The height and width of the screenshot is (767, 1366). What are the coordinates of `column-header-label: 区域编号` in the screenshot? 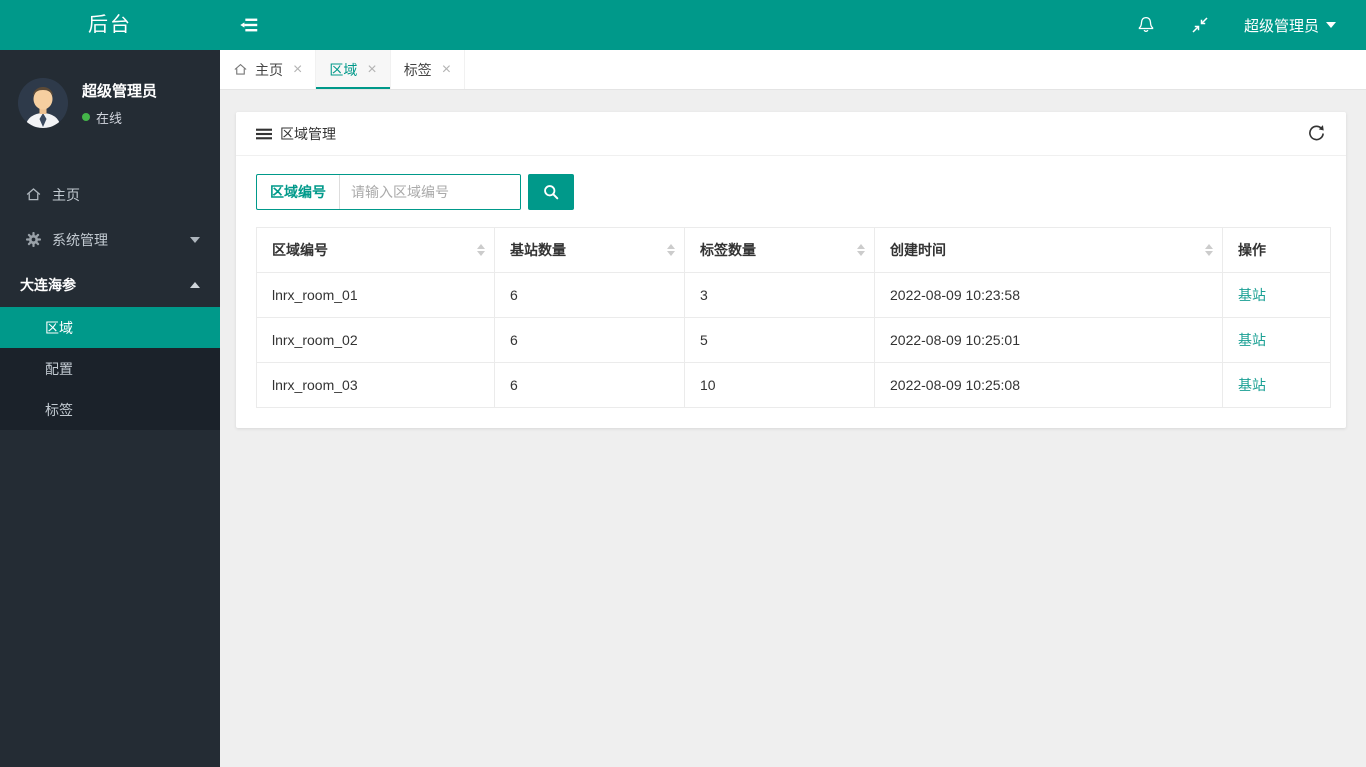 It's located at (300, 250).